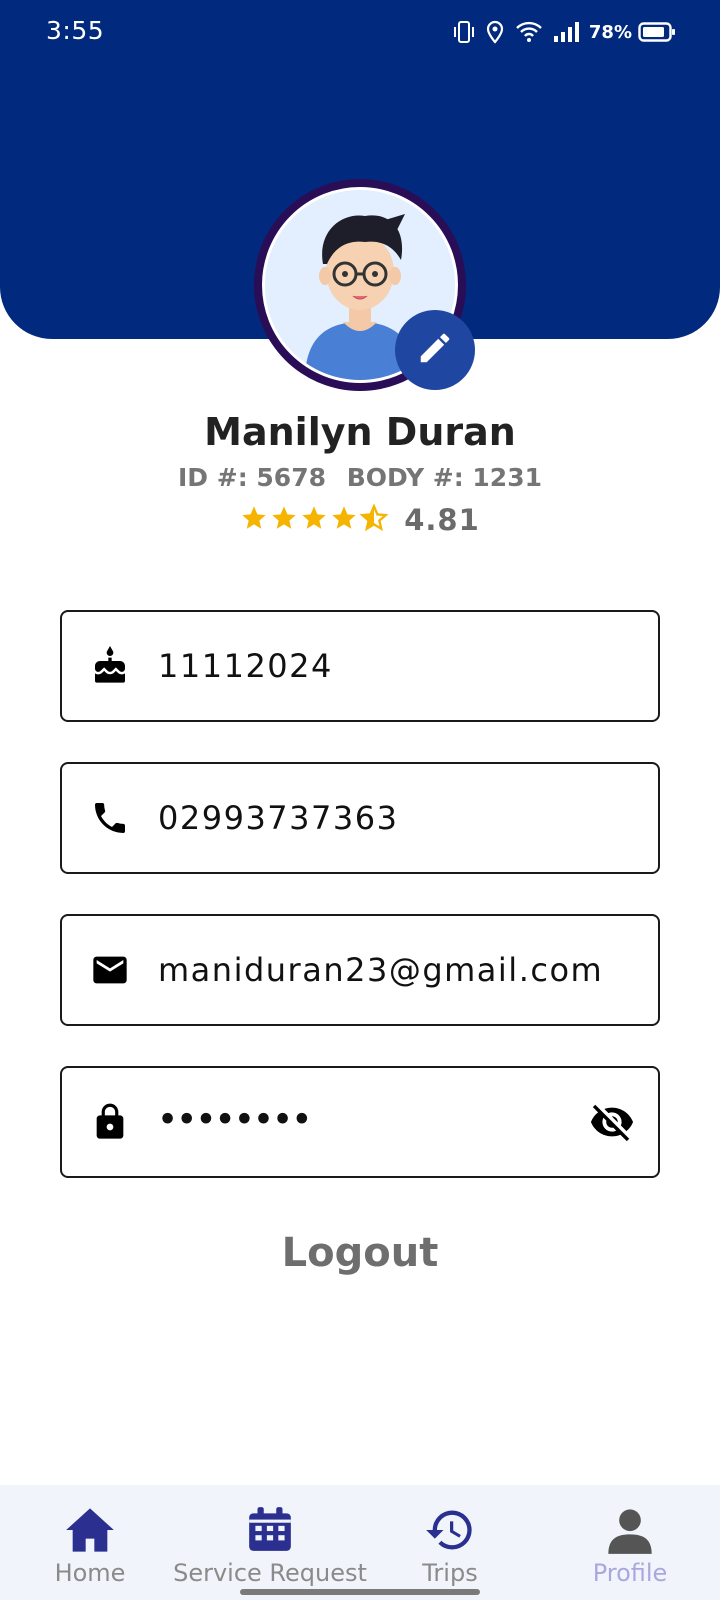 Image resolution: width=720 pixels, height=1600 pixels. Describe the element at coordinates (610, 32) in the screenshot. I see `battery-percent: 78%` at that location.